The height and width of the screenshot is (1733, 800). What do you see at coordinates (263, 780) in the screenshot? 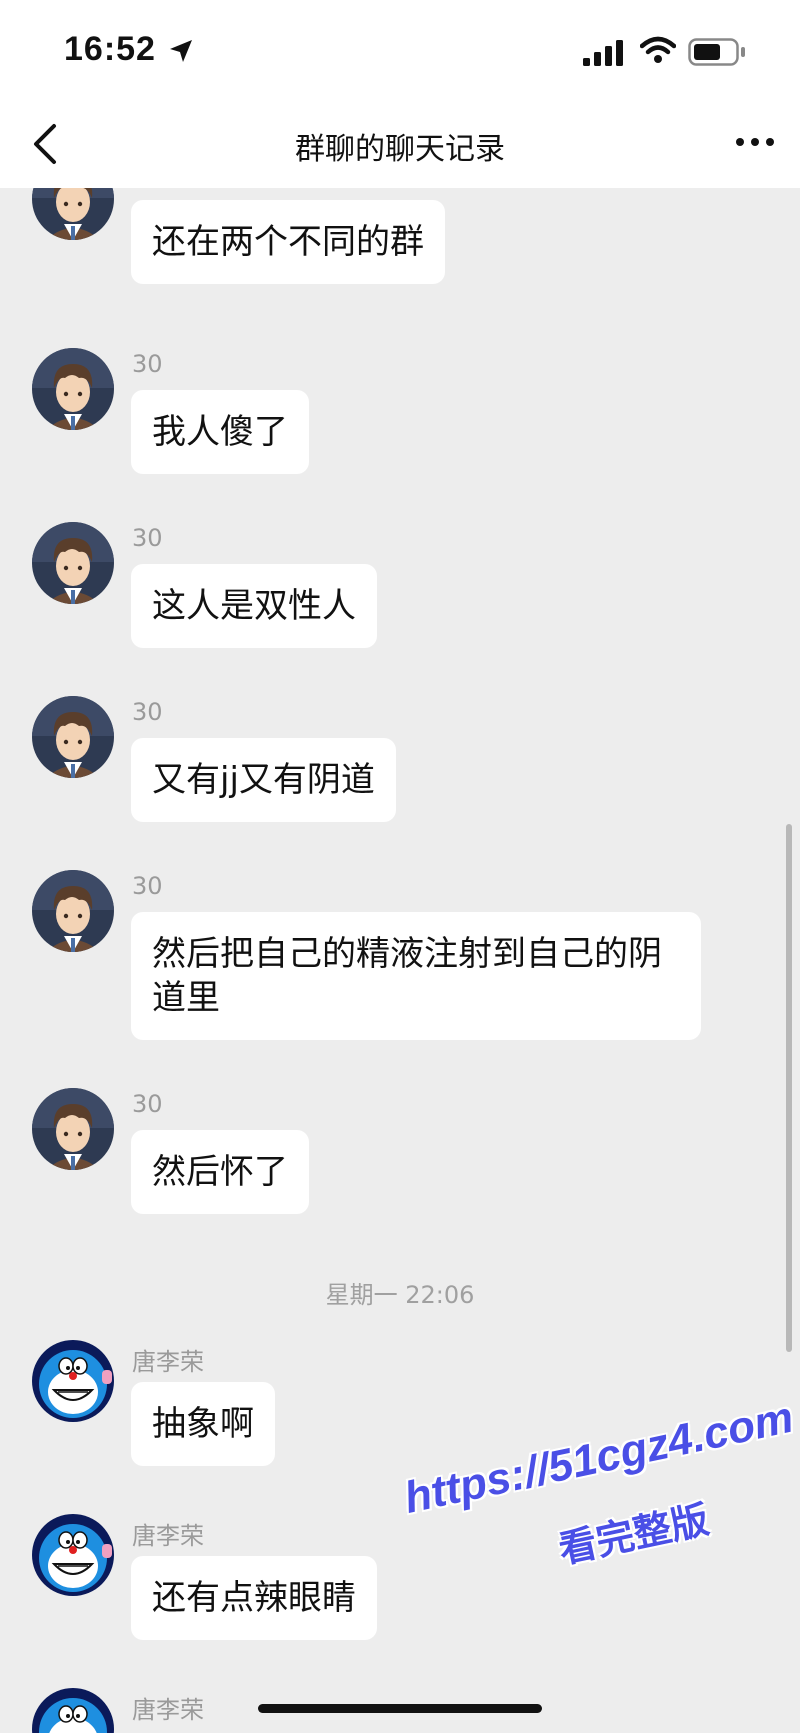
I see `message-bubble: 又有jj又有阴道` at bounding box center [263, 780].